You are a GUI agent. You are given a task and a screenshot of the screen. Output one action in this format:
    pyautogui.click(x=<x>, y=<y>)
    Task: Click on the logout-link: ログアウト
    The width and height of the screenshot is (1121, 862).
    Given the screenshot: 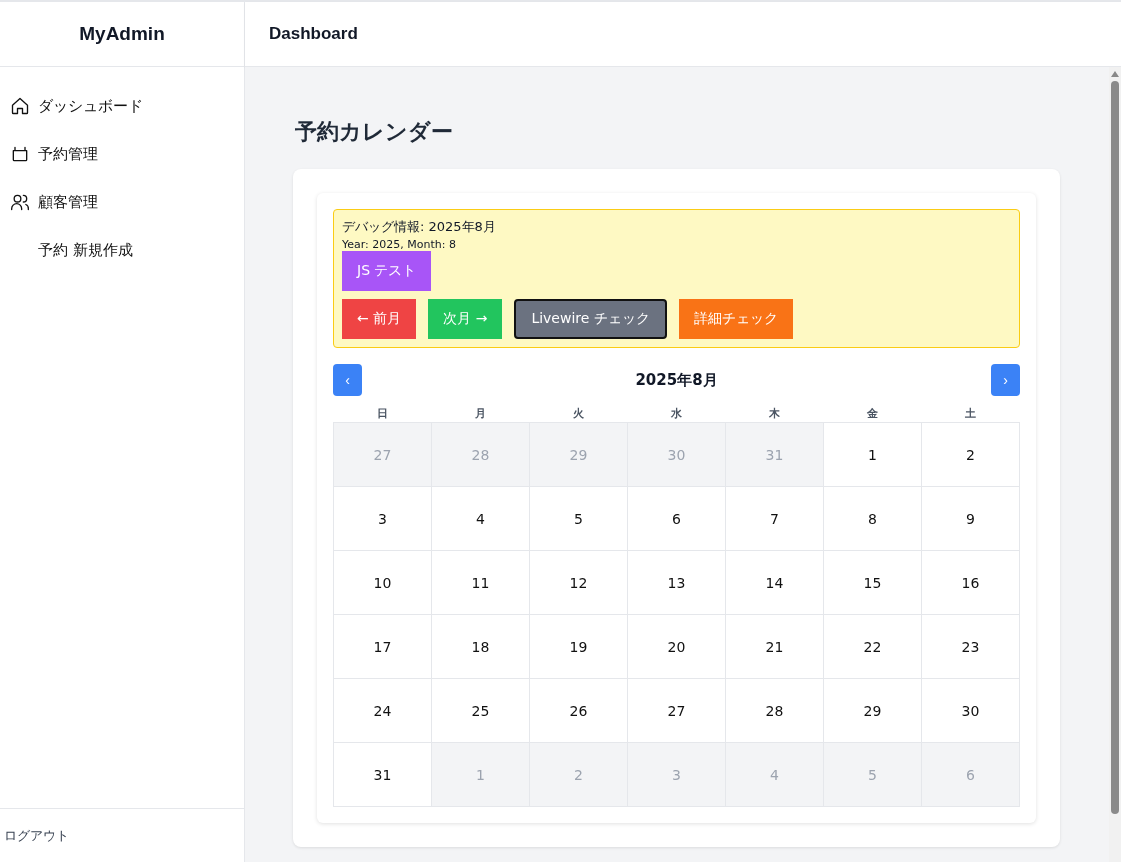 What is the action you would take?
    pyautogui.click(x=36, y=835)
    